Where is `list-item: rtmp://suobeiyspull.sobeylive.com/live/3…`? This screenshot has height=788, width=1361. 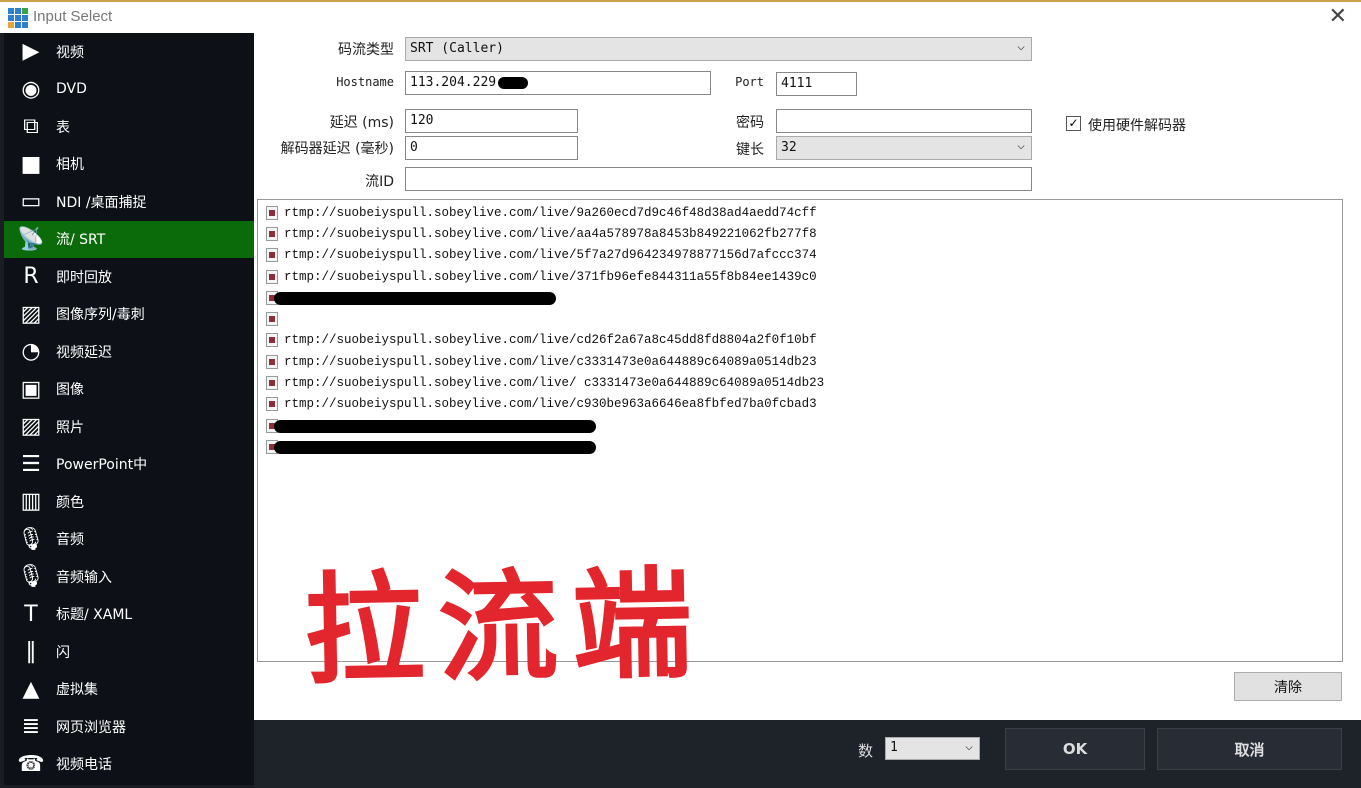 list-item: rtmp://suobeiyspull.sobeylive.com/live/3… is located at coordinates (800, 276).